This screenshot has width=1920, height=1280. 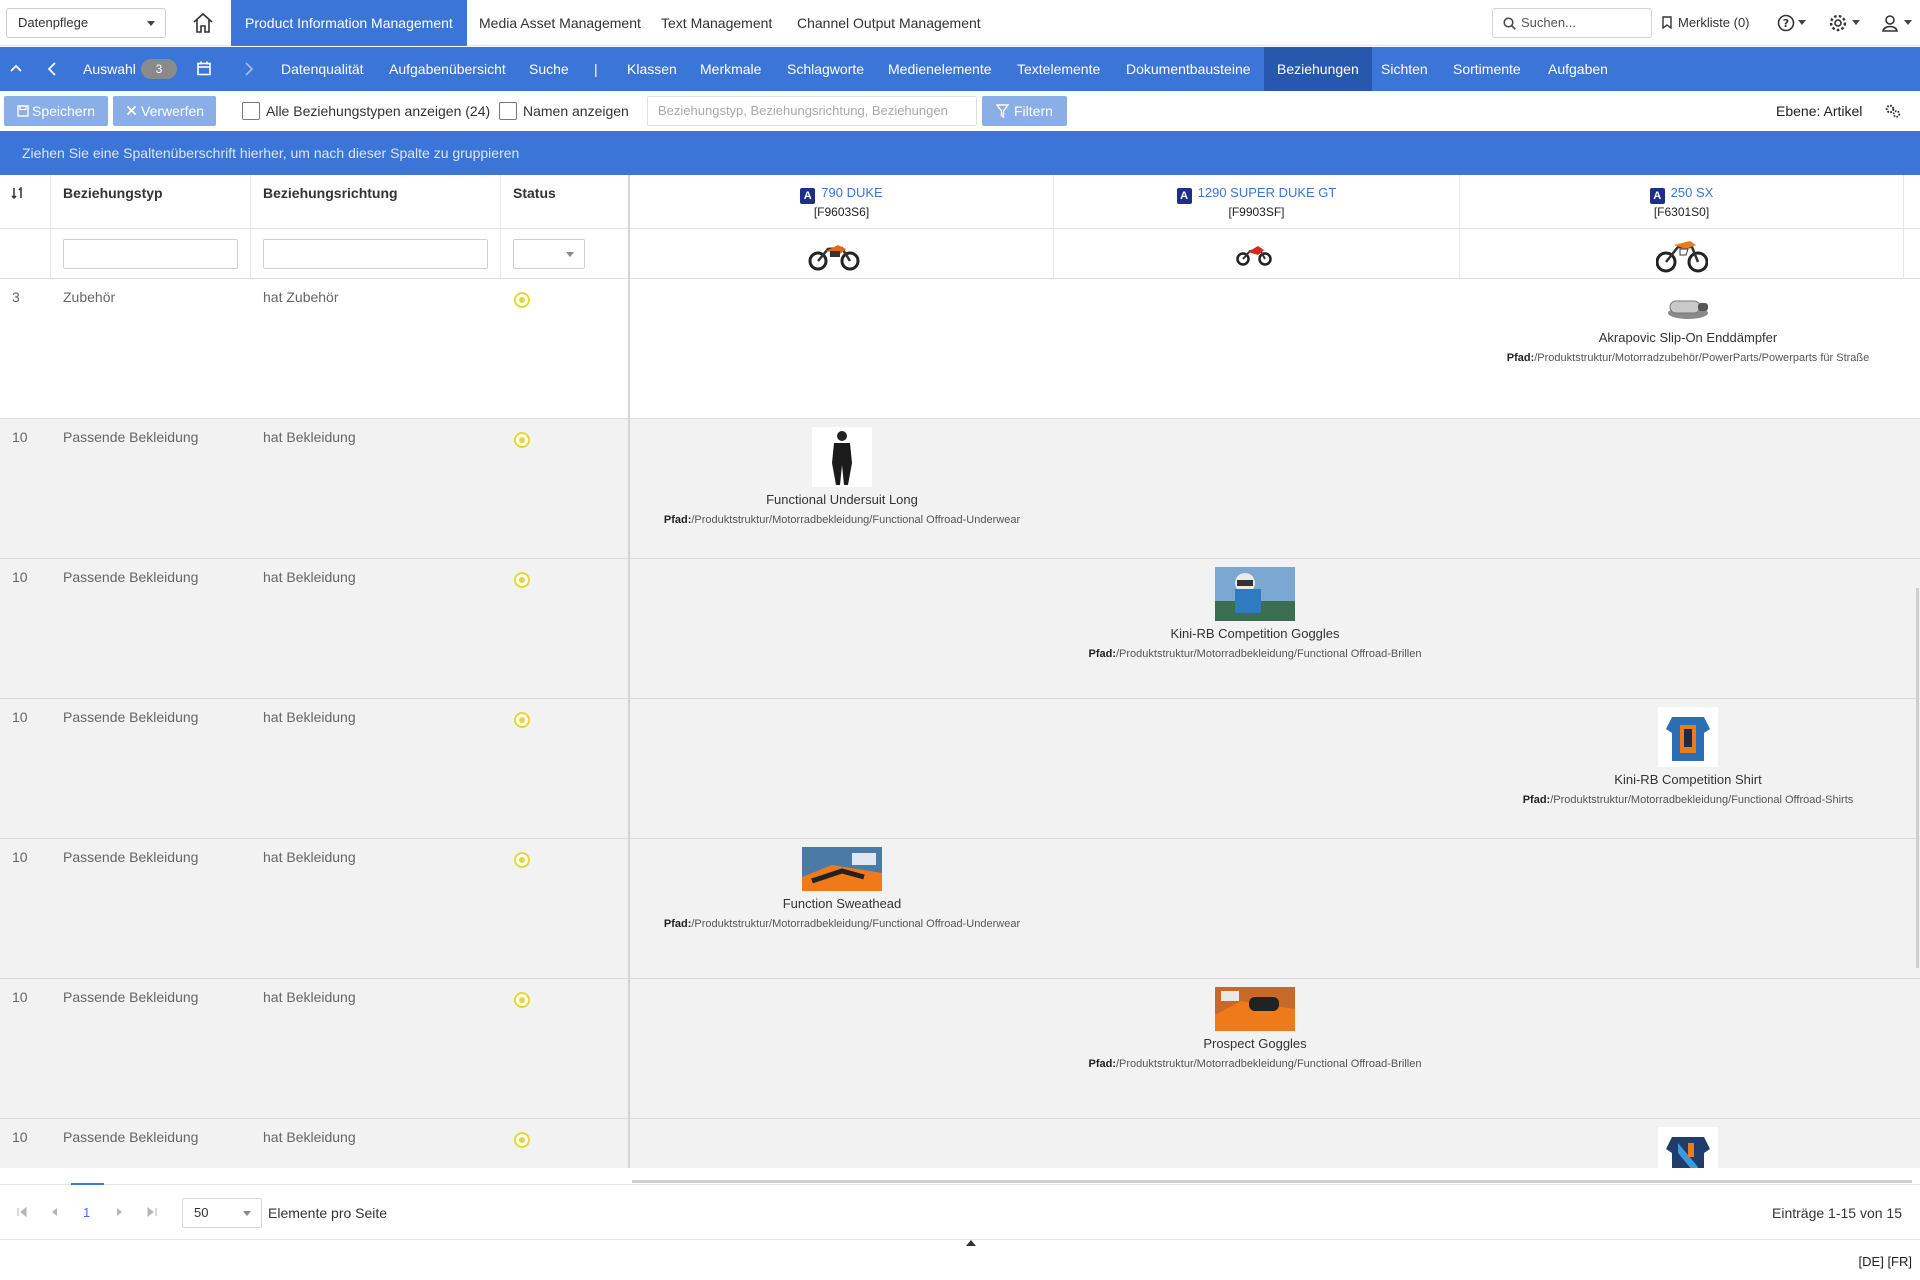 I want to click on column-header-type: Beziehungstyp, so click(x=151, y=202).